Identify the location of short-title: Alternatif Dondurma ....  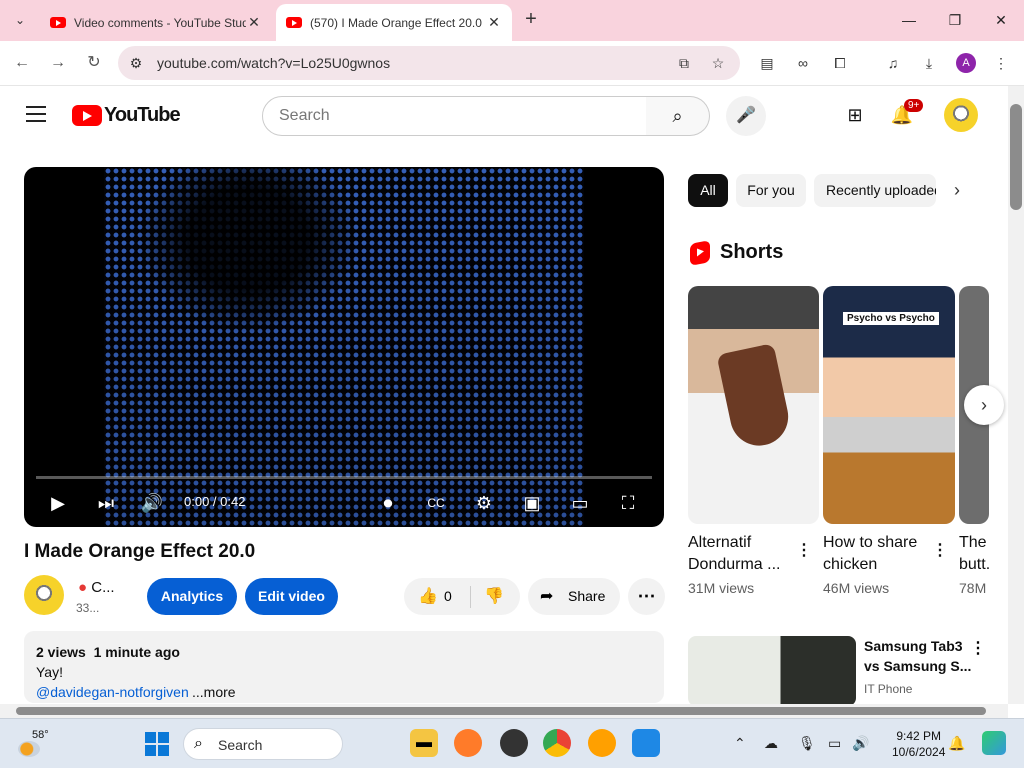
(738, 554).